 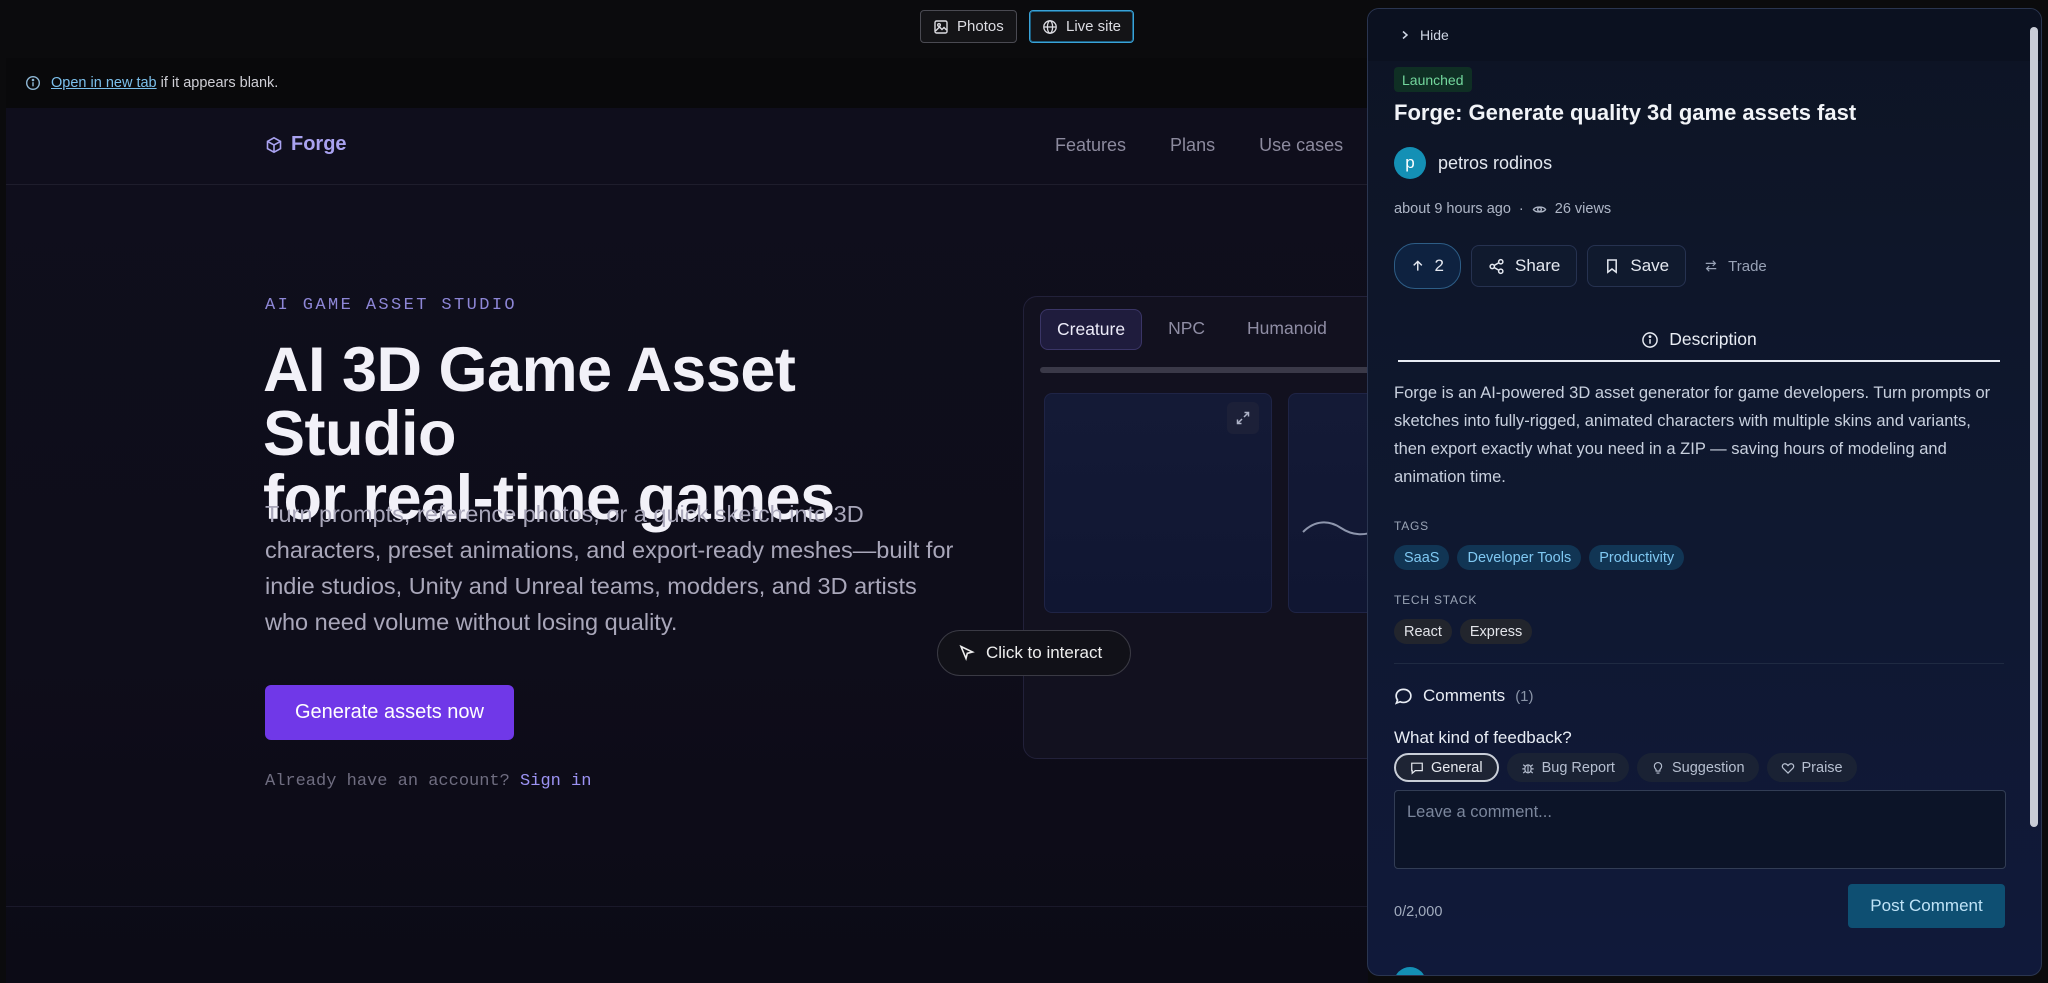 What do you see at coordinates (1418, 912) in the screenshot?
I see `character-counter: 0/2,000` at bounding box center [1418, 912].